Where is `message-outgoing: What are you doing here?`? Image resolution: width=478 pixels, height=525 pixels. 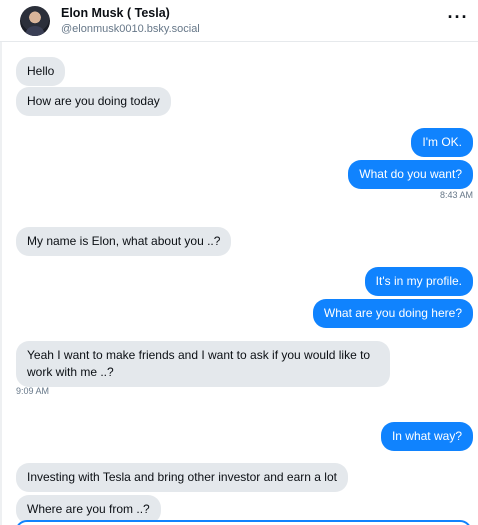
message-outgoing: What are you doing here? is located at coordinates (392, 313).